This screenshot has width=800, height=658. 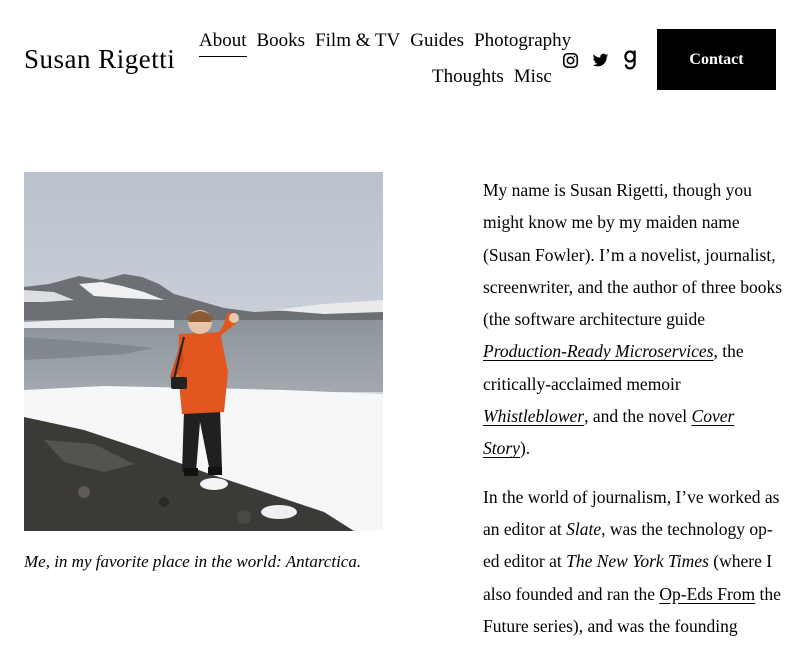 I want to click on main-nav-row1: About Books Film & TV Guides Photography, so click(x=390, y=43).